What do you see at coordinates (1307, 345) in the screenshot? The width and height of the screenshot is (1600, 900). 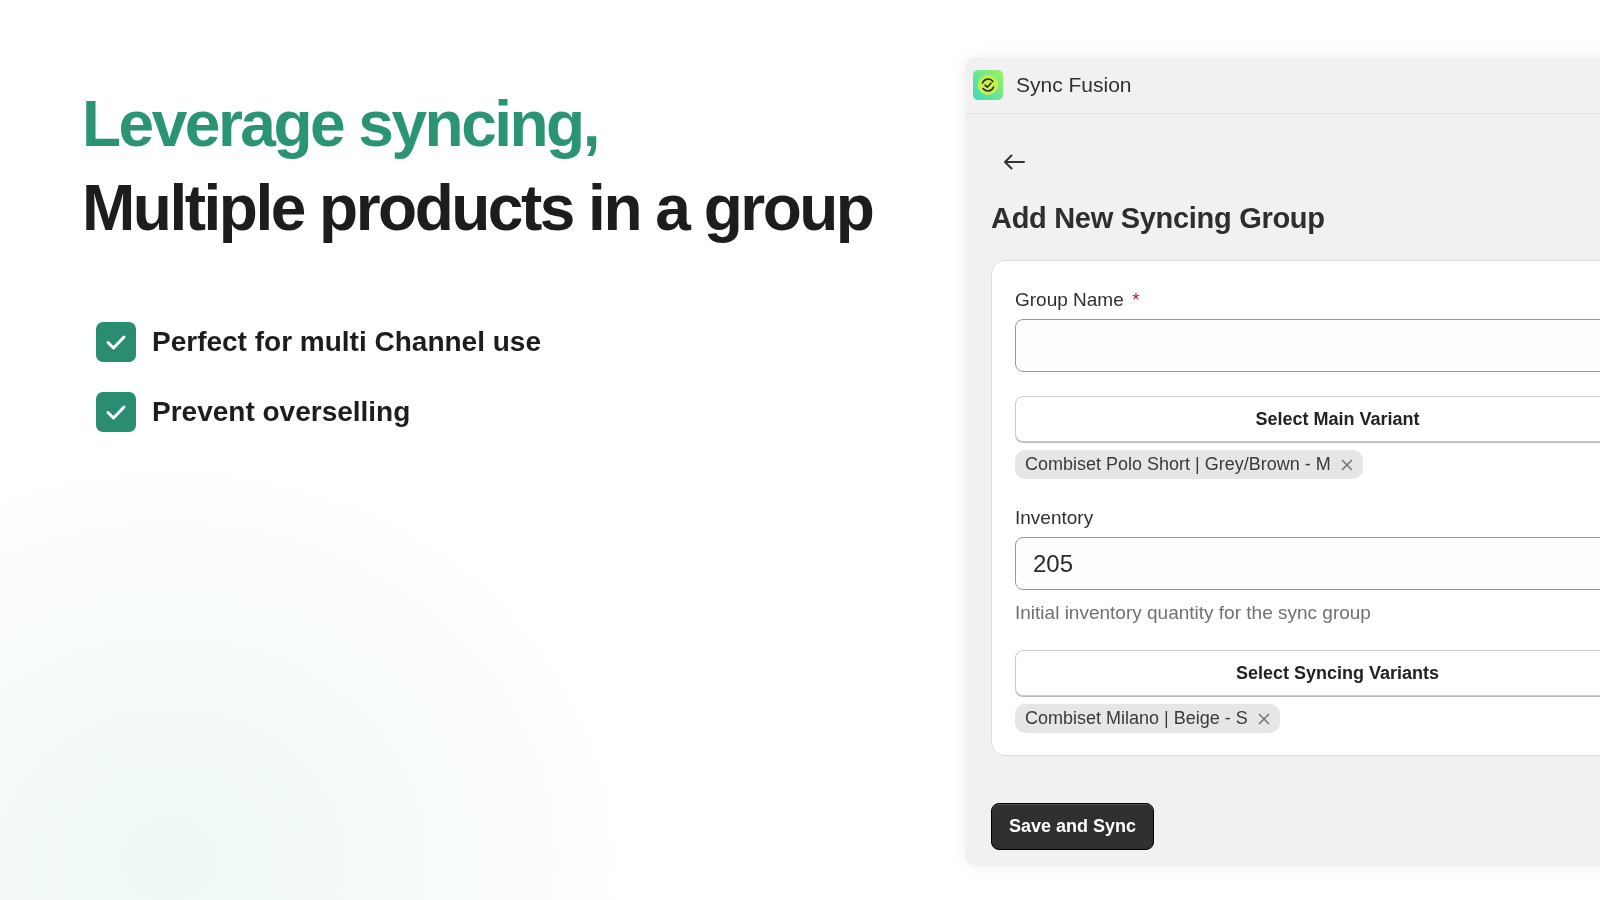 I see `group-name-input` at bounding box center [1307, 345].